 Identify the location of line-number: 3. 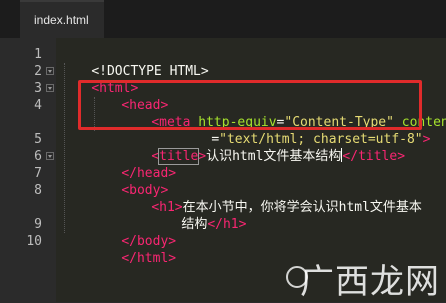
(38, 88).